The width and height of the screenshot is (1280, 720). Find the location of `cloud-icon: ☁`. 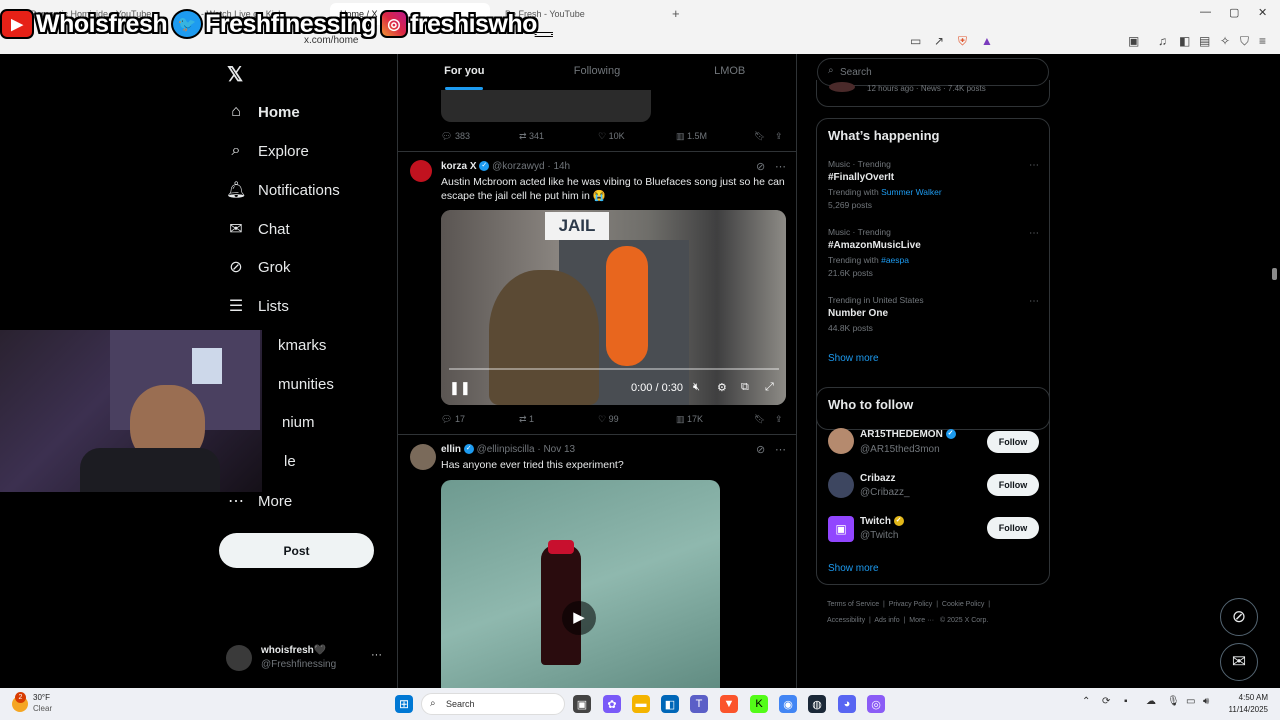

cloud-icon: ☁ is located at coordinates (1151, 701).